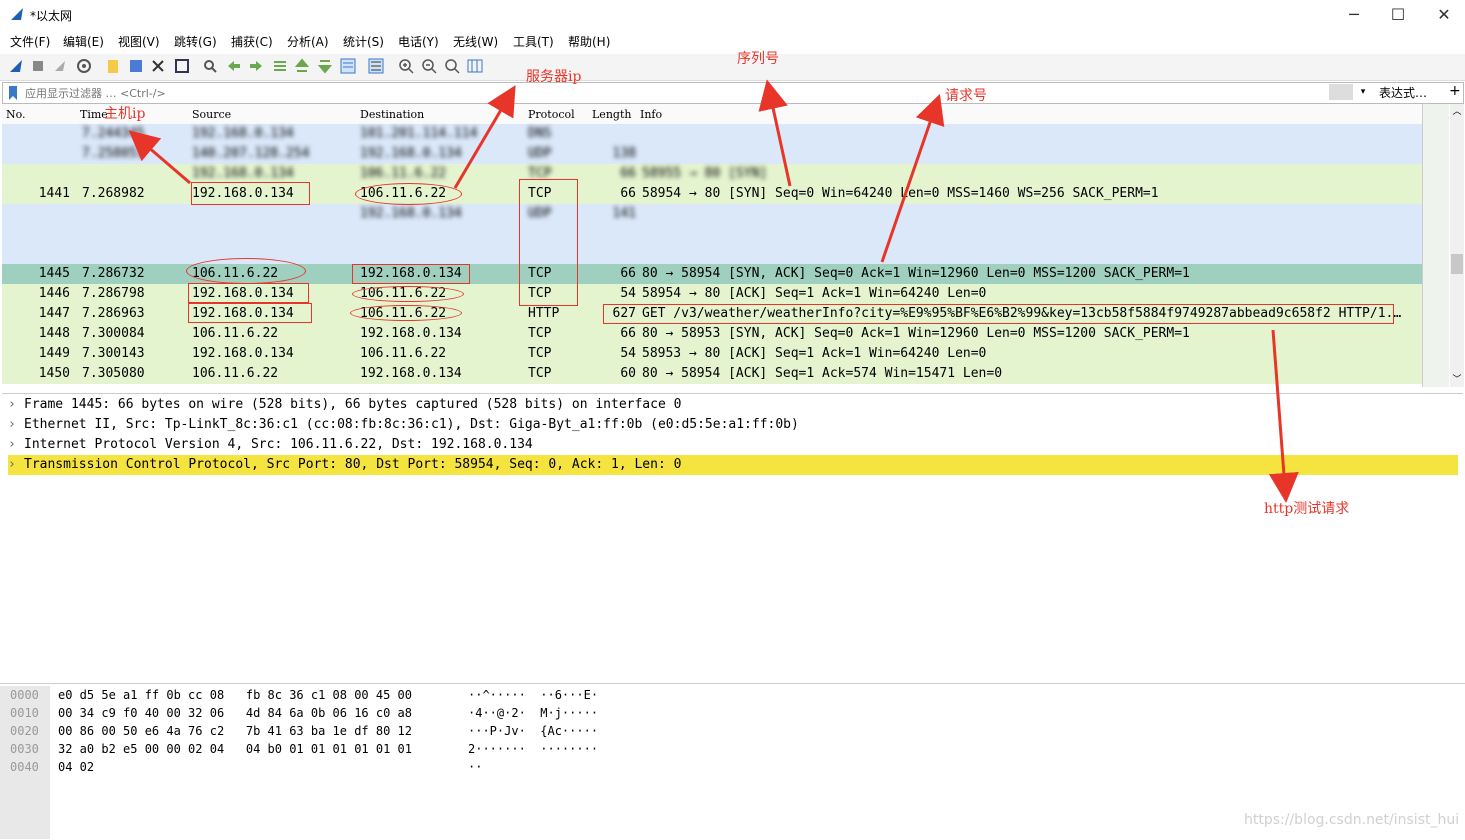 Image resolution: width=1465 pixels, height=840 pixels. What do you see at coordinates (256, 66) in the screenshot?
I see `go-forward-icon` at bounding box center [256, 66].